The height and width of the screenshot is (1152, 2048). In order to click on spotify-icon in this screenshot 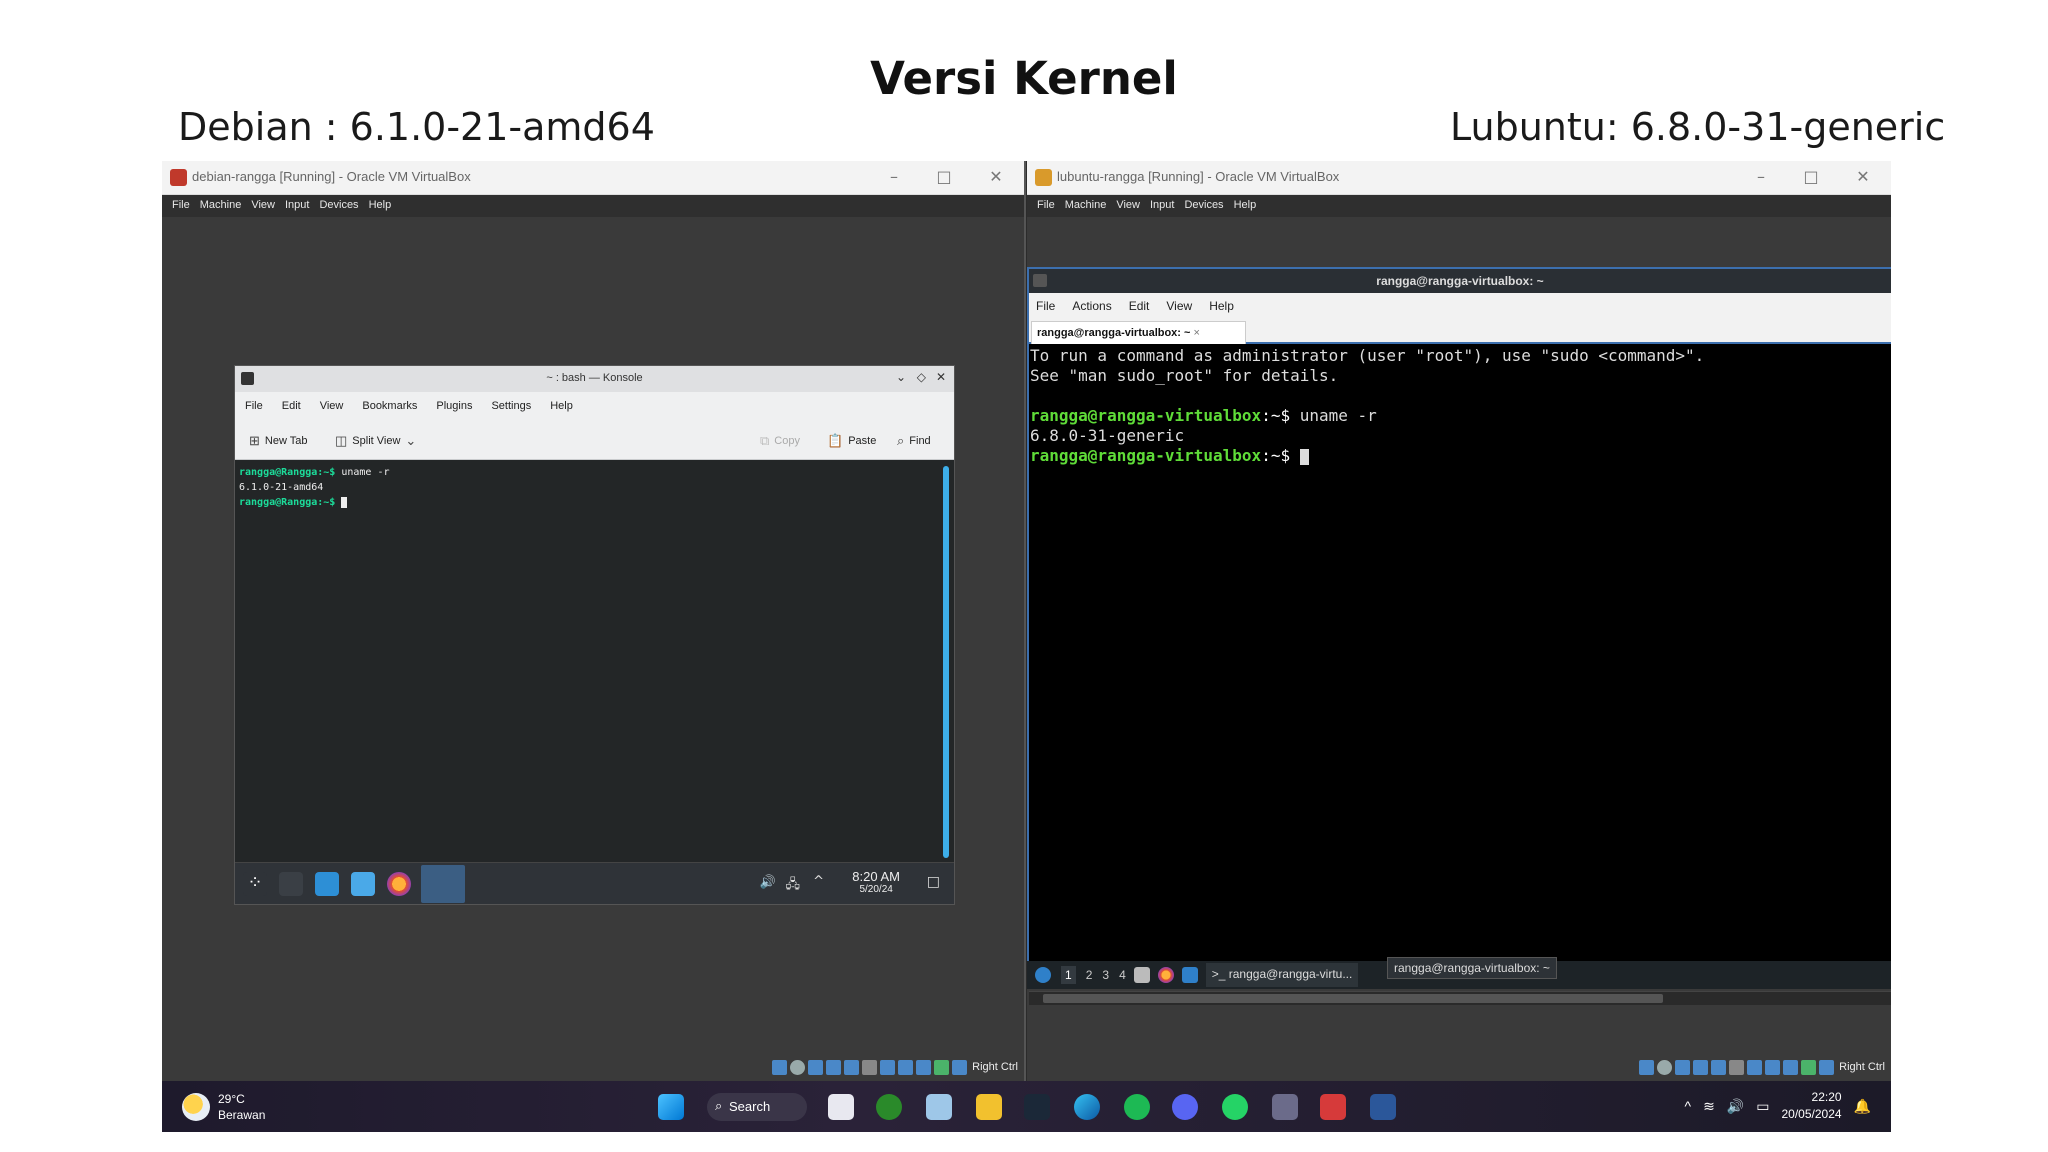, I will do `click(1137, 1107)`.